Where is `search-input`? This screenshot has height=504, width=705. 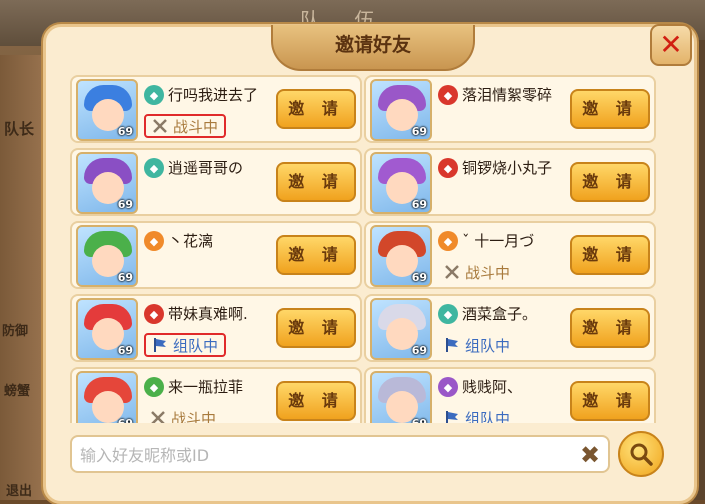
search-input is located at coordinates (320, 455).